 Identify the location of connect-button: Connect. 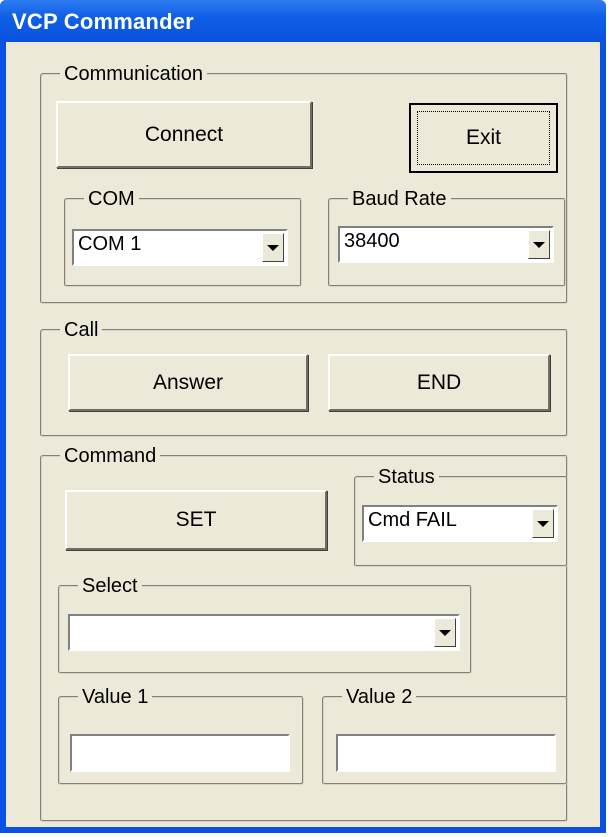
(184, 134).